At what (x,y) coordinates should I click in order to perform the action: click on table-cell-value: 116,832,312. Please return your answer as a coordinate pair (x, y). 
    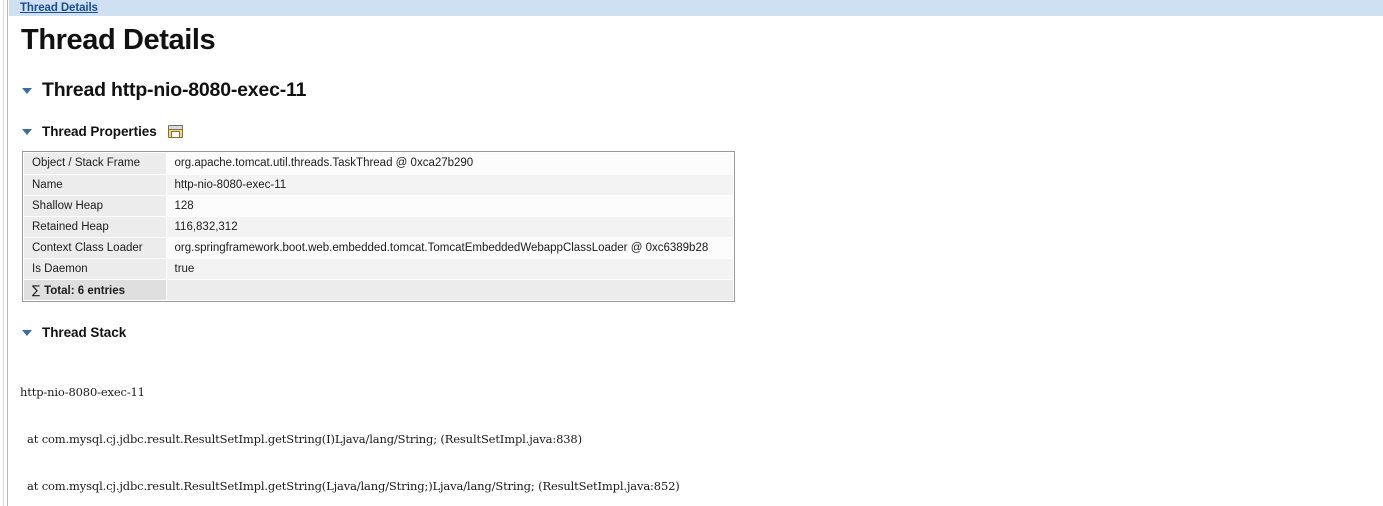
    Looking at the image, I should click on (449, 227).